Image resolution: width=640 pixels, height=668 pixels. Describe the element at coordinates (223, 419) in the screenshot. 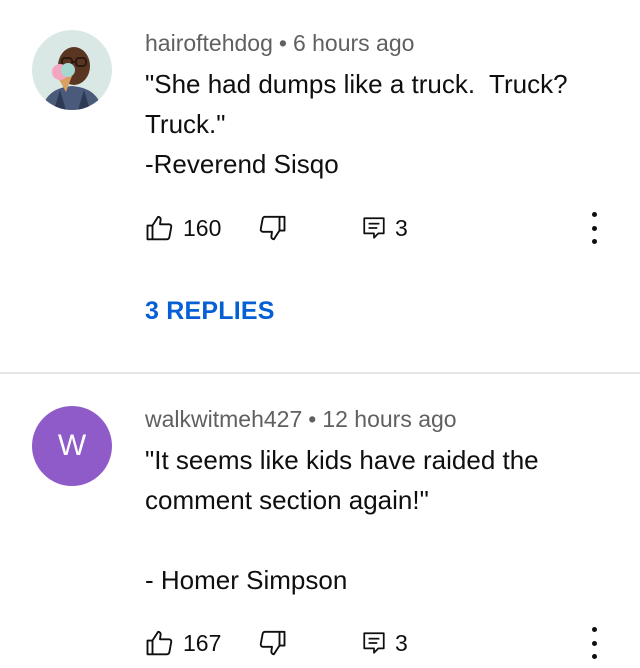

I see `author-name: walkwitmeh427` at that location.